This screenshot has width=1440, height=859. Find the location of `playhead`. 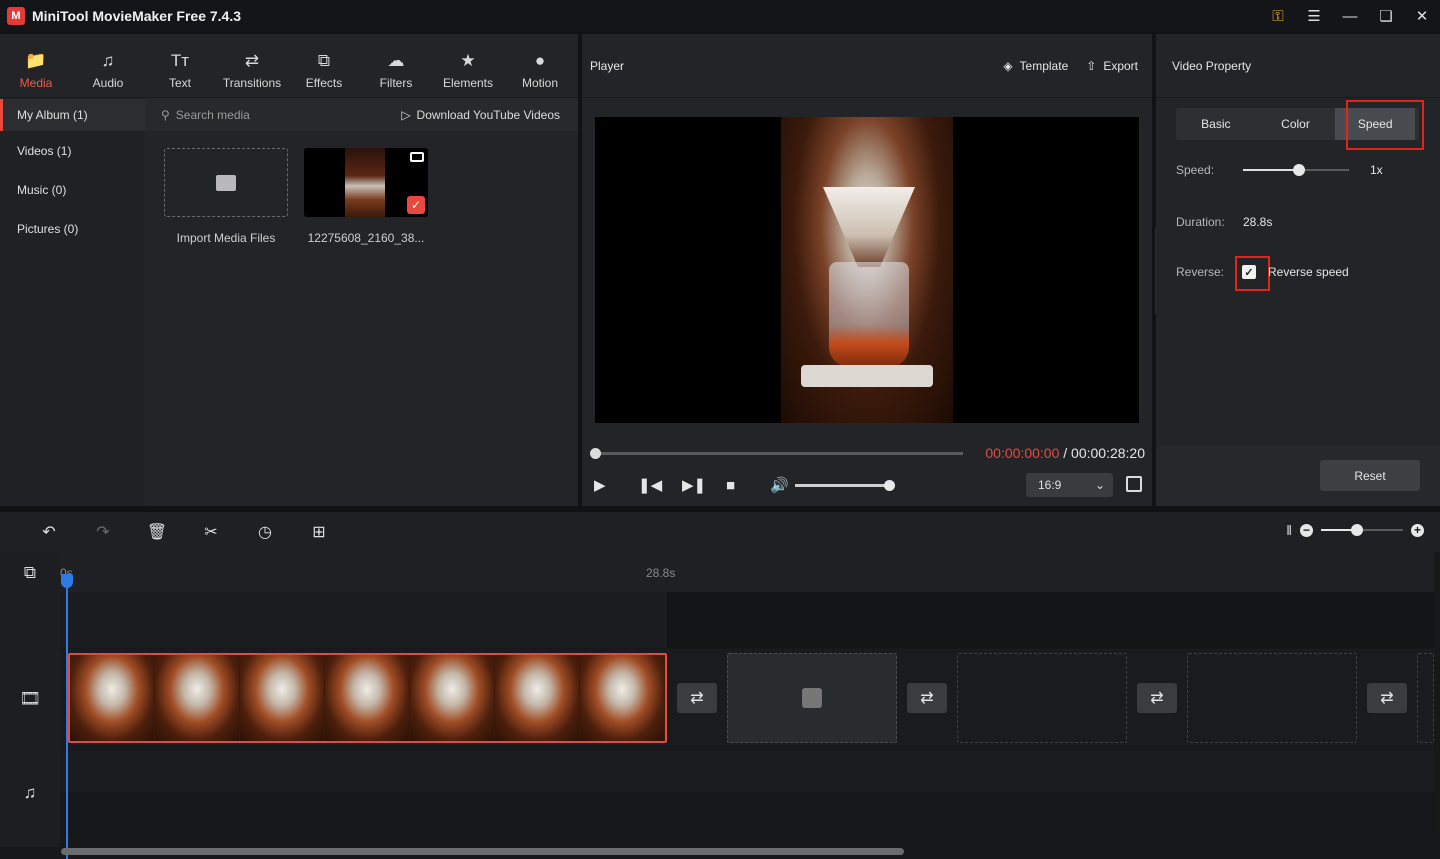

playhead is located at coordinates (67, 716).